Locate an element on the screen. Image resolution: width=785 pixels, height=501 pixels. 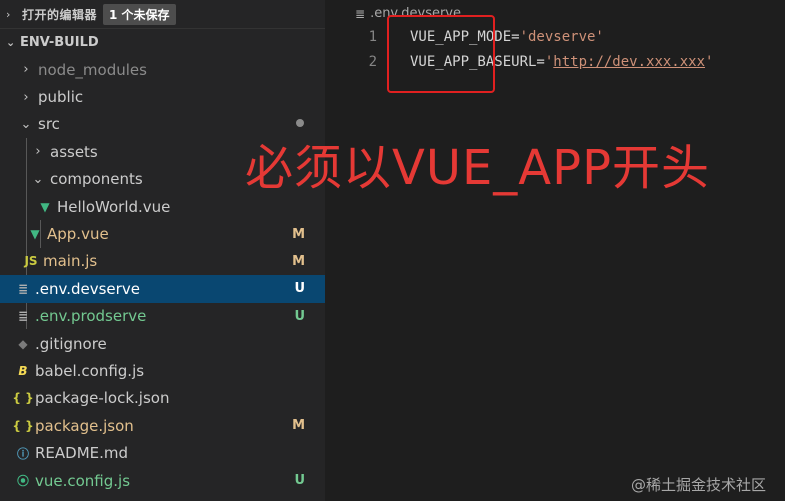
babel-icon: B is located at coordinates (23, 370).